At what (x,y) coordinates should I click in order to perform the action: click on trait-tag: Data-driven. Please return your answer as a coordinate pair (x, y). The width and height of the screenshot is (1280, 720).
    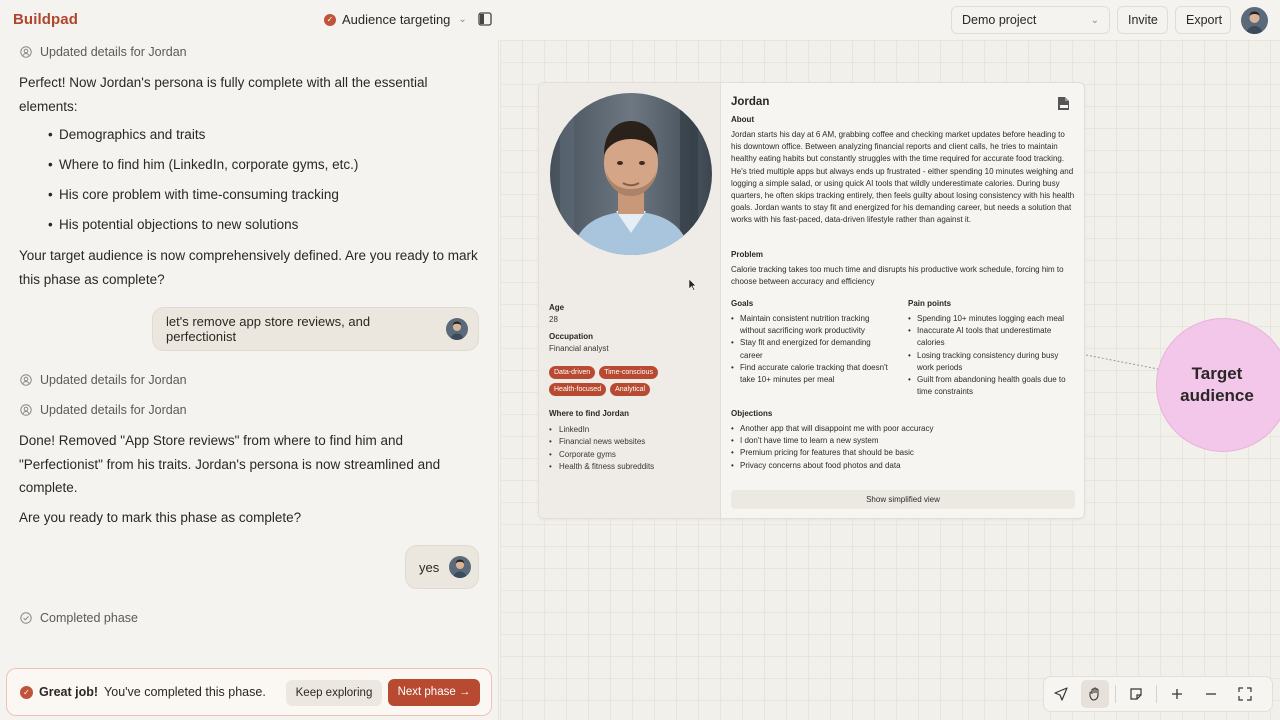
    Looking at the image, I should click on (572, 372).